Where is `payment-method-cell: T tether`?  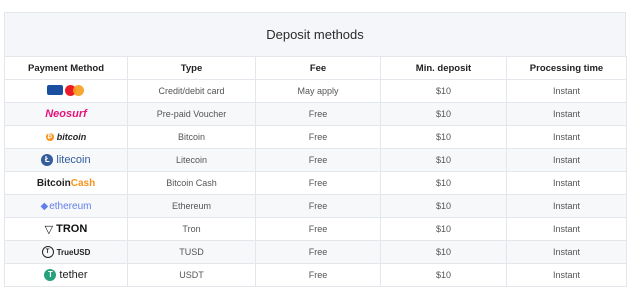
payment-method-cell: T tether is located at coordinates (66, 275).